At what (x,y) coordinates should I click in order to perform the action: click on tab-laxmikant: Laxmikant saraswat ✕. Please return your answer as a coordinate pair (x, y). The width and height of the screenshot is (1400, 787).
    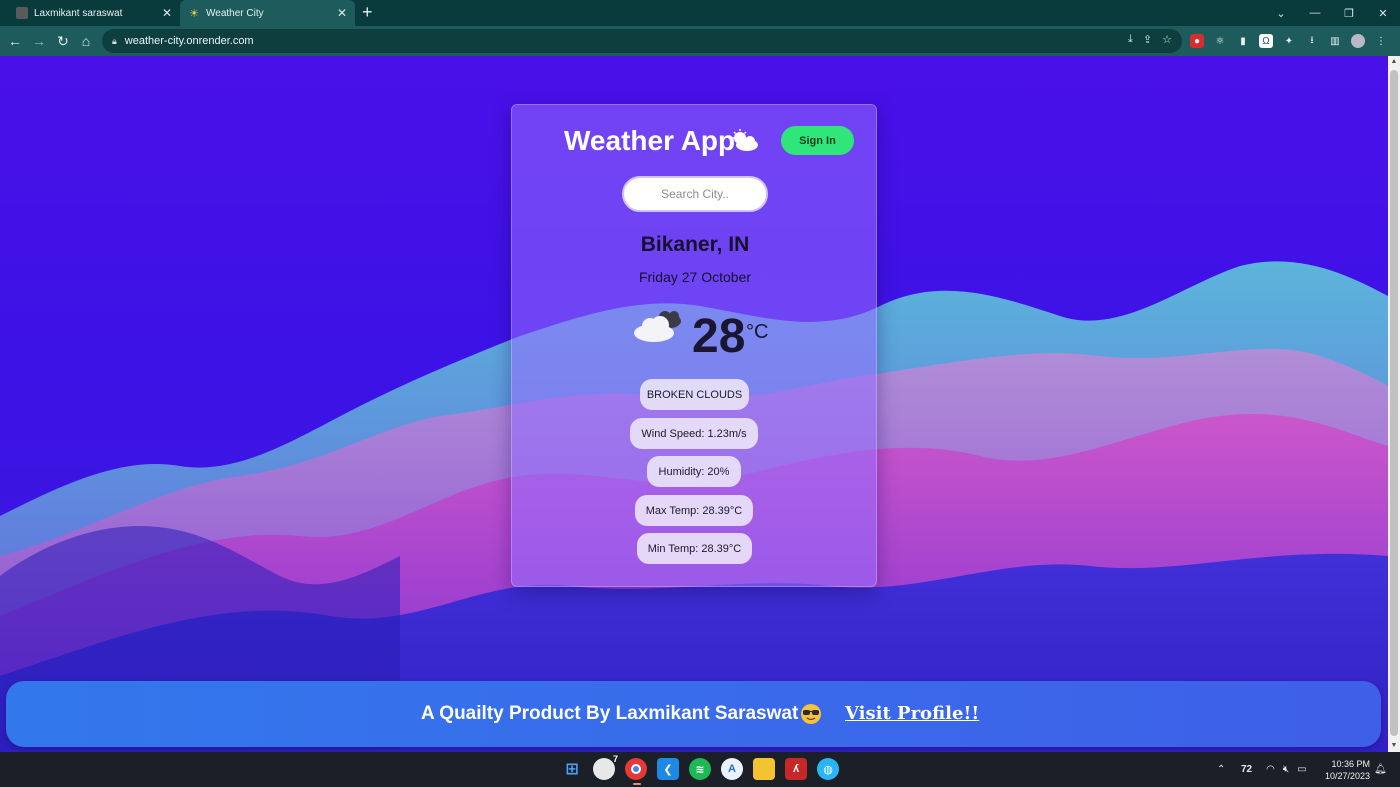
    Looking at the image, I should click on (94, 13).